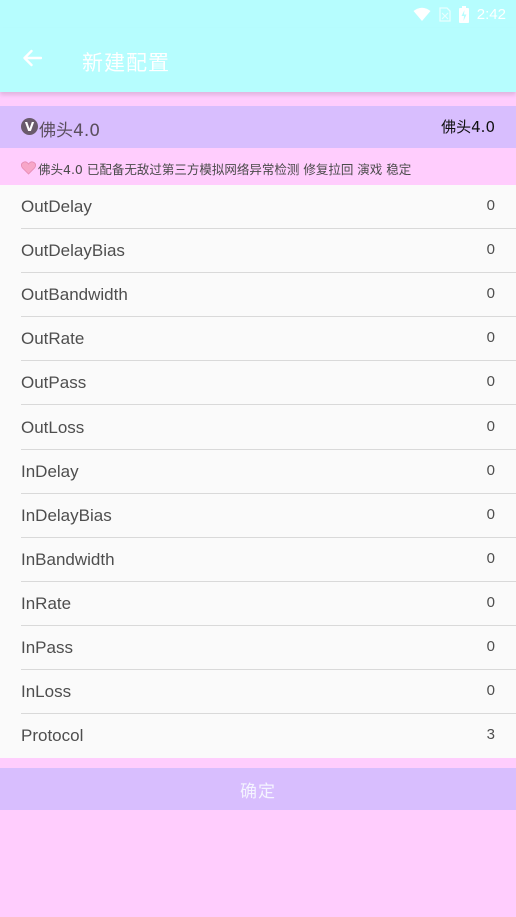 The height and width of the screenshot is (917, 516). I want to click on setting-label: OutRate, so click(53, 339).